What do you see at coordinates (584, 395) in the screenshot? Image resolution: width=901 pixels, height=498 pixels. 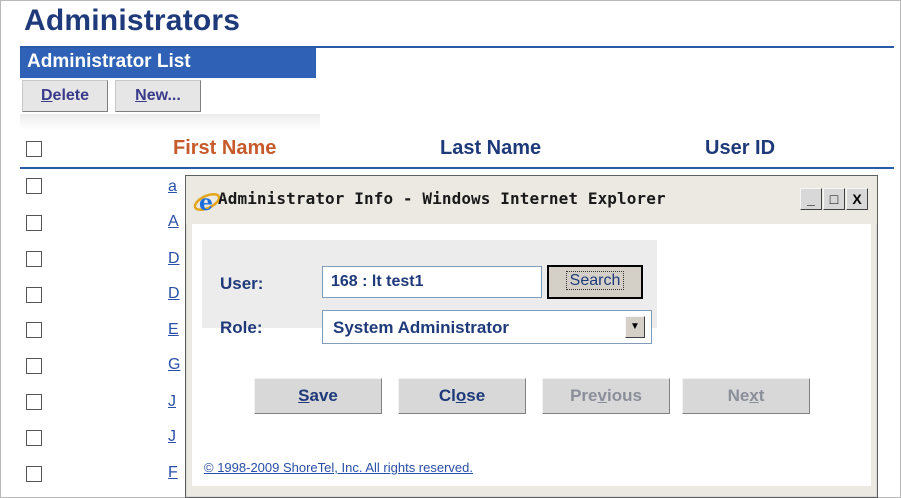 I see `previous-label-pre: Pre` at bounding box center [584, 395].